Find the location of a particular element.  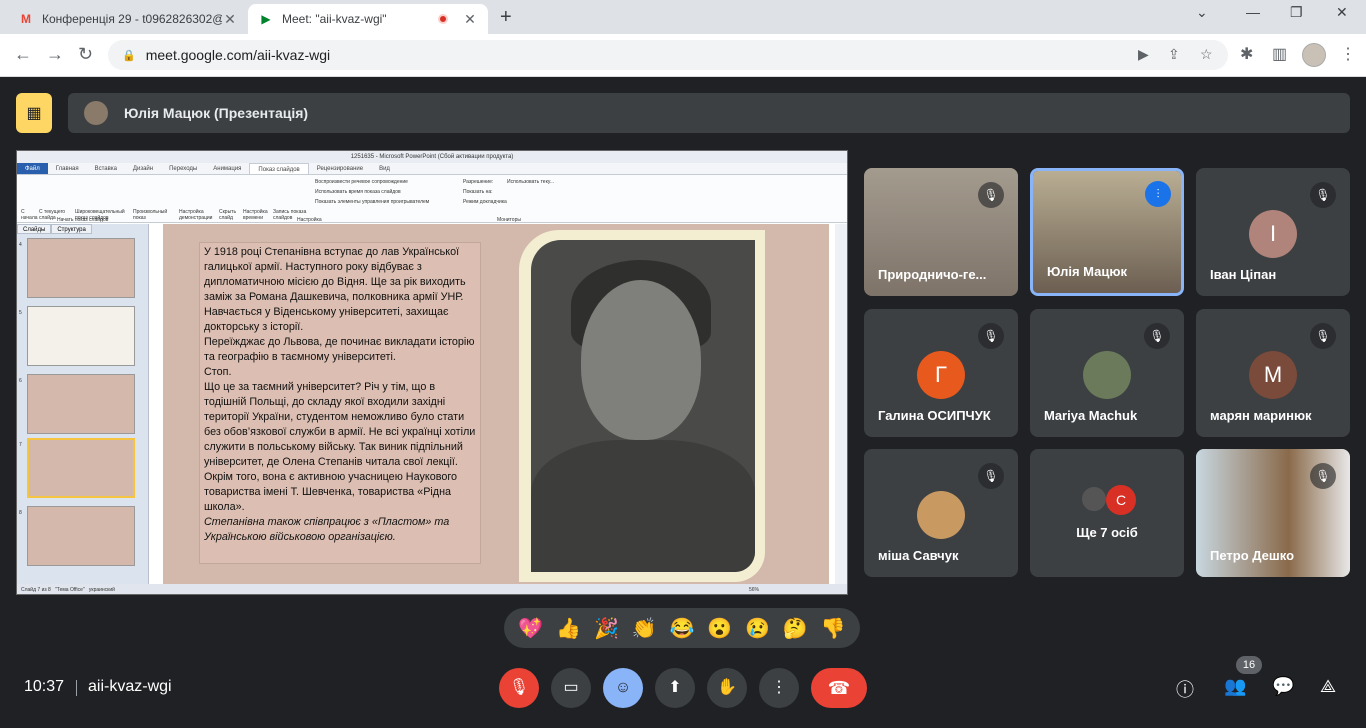

participant-tile-speaking: ⫶ Юлія Мацюк is located at coordinates (1107, 232).